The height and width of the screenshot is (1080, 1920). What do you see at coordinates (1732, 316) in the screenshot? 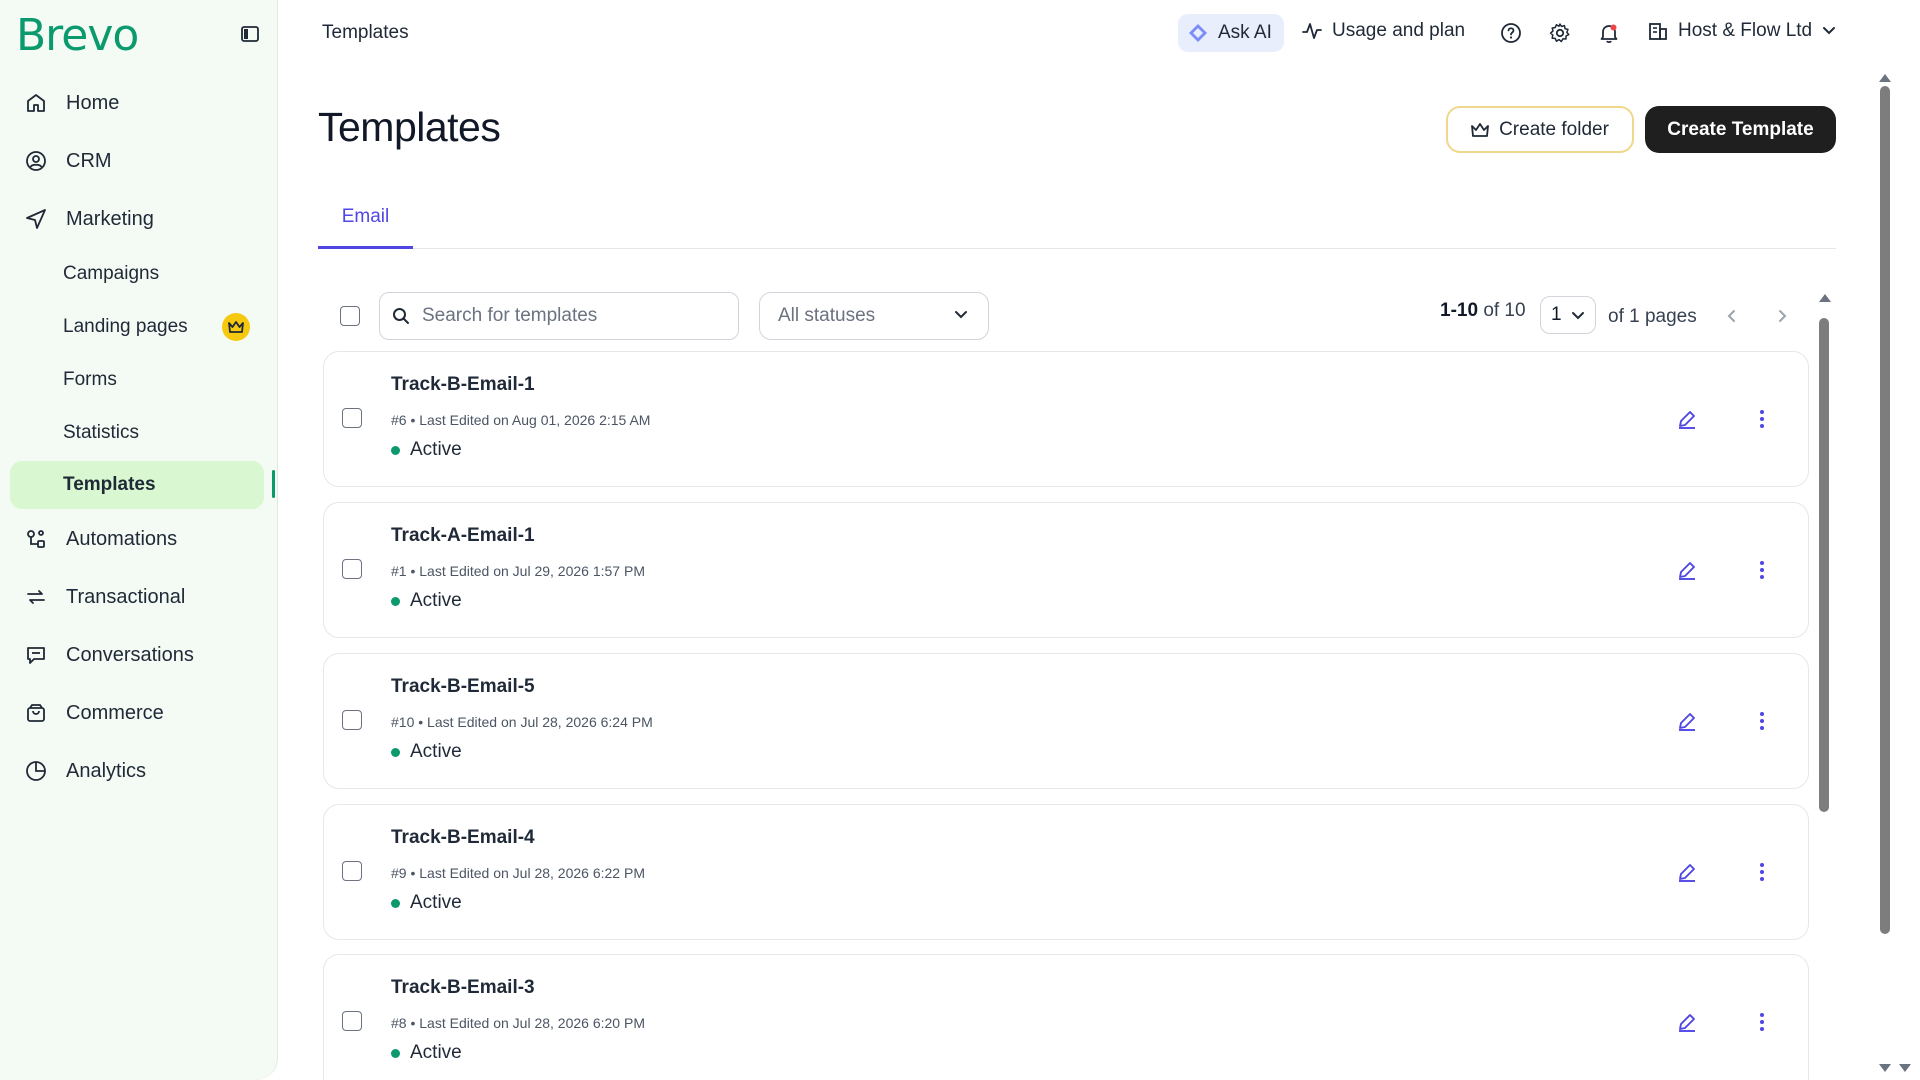
I see `prev-page-icon` at bounding box center [1732, 316].